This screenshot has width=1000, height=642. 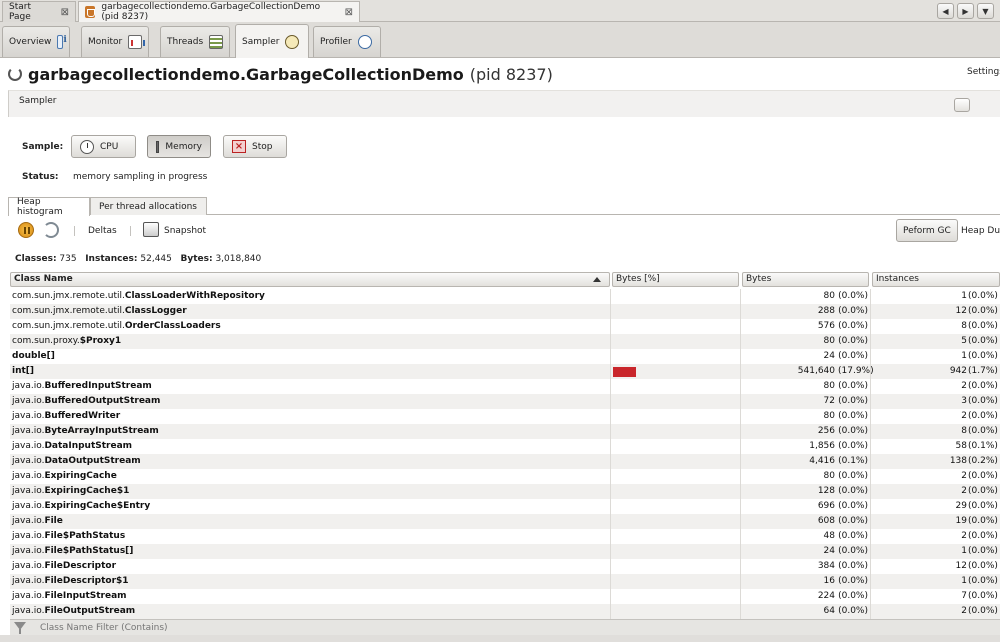 I want to click on bytes-value: 16, so click(x=829, y=581).